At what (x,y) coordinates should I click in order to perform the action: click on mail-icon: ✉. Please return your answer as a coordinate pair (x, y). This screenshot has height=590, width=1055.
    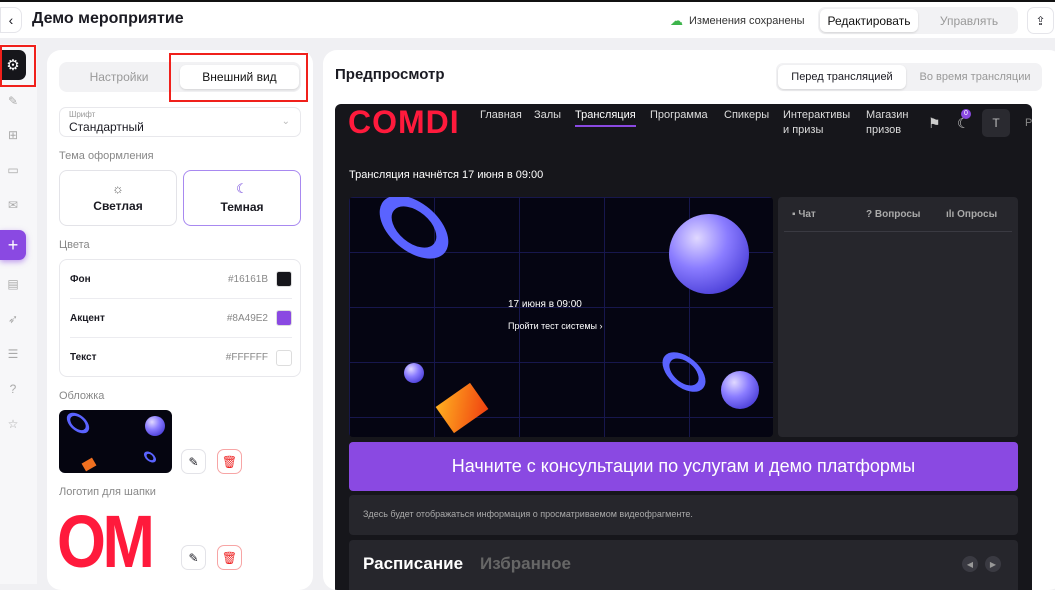
    Looking at the image, I should click on (13, 206).